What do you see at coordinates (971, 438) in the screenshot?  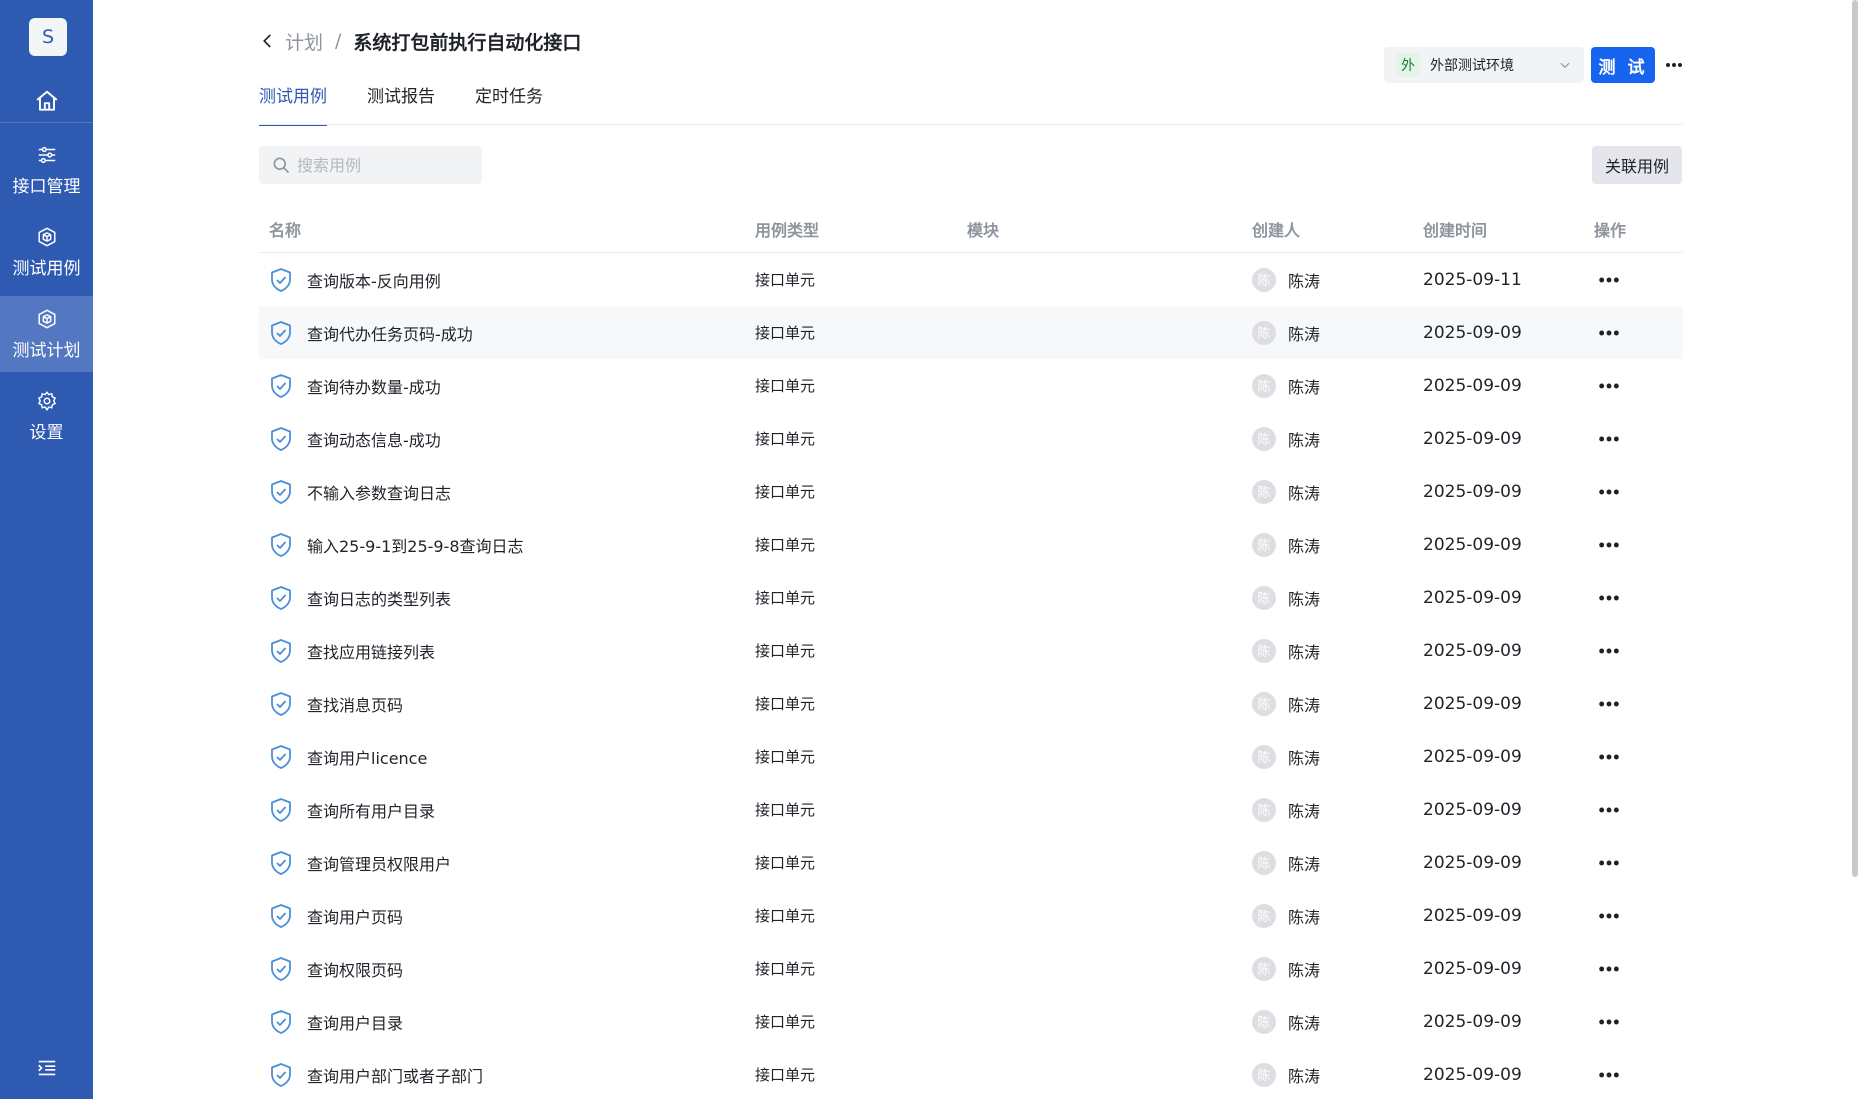 I see `table-row: 查询动态信息-成功 接口单元 陈 陈涛 2025-09-09` at bounding box center [971, 438].